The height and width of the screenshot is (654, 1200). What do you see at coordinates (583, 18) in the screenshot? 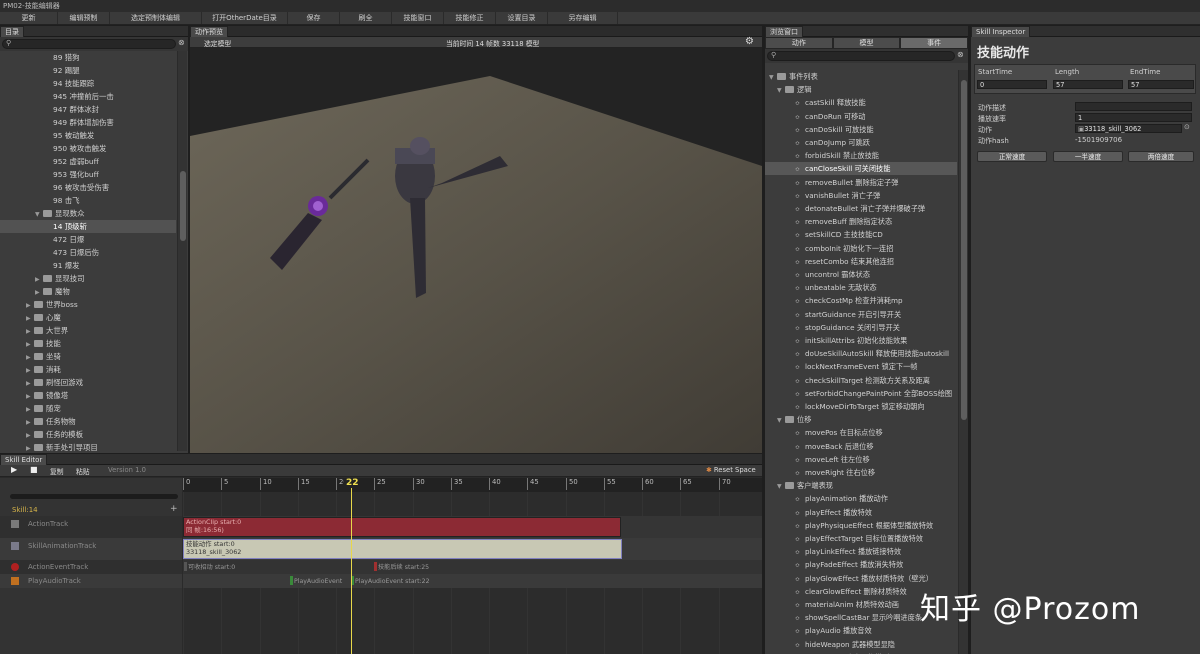
I see `menu-item: 另存编辑` at bounding box center [583, 18].